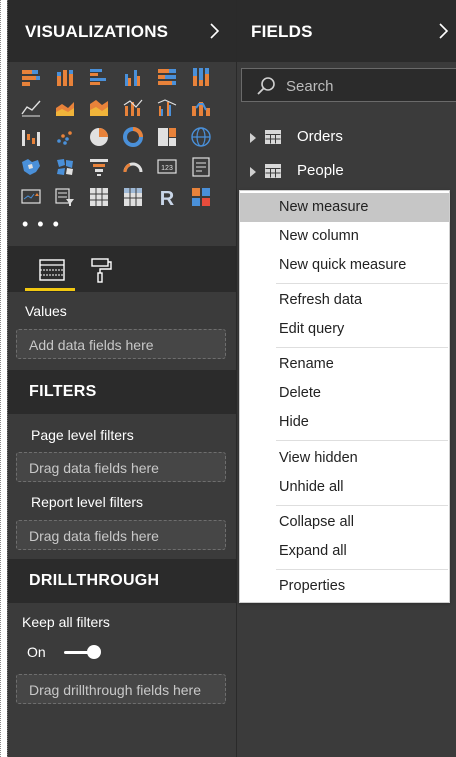 The image size is (456, 757). I want to click on visual-tabbar, so click(122, 269).